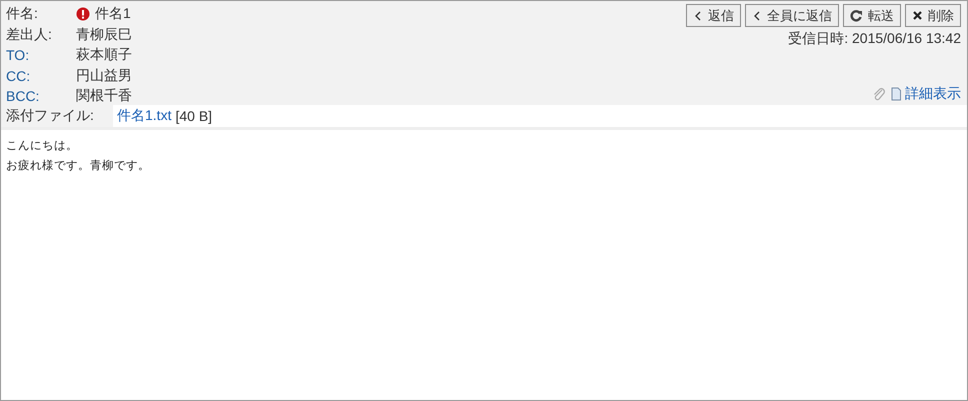 This screenshot has height=401, width=968. Describe the element at coordinates (933, 94) in the screenshot. I see `detail-link: 詳細表示` at that location.